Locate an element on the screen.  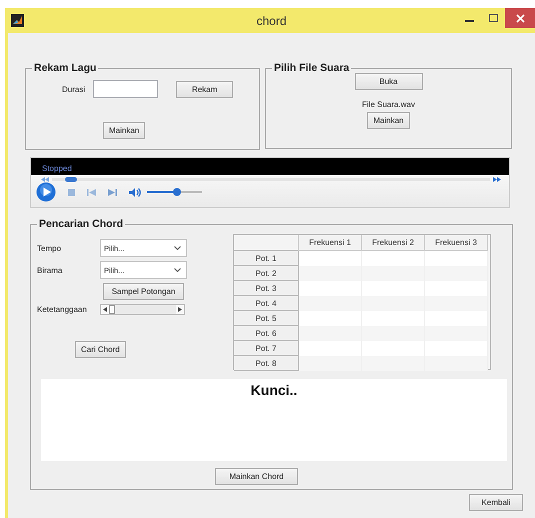
next-icon is located at coordinates (112, 192).